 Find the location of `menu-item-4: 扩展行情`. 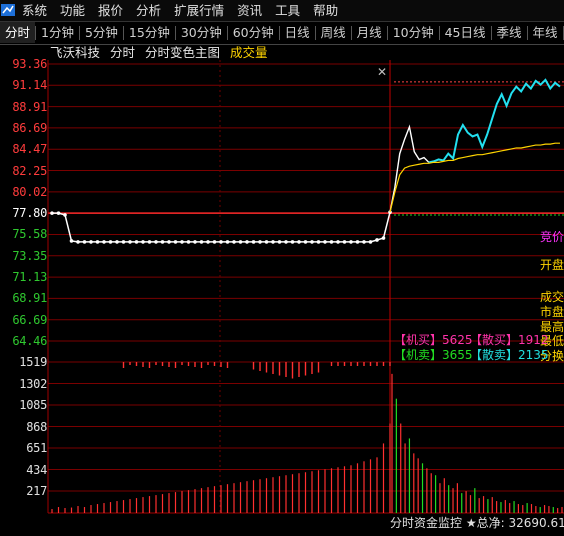

menu-item-4: 扩展行情 is located at coordinates (205, 10).